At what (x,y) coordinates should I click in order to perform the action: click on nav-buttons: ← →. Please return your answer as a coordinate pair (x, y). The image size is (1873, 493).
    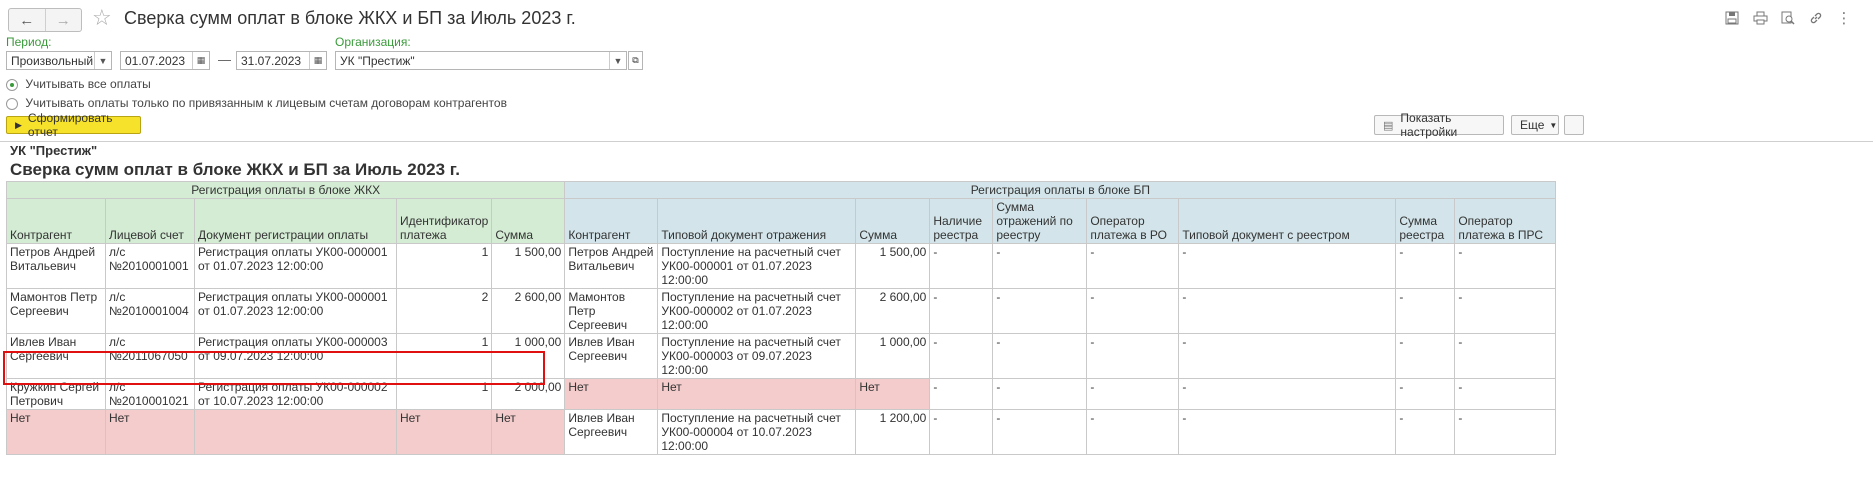
    Looking at the image, I should click on (45, 20).